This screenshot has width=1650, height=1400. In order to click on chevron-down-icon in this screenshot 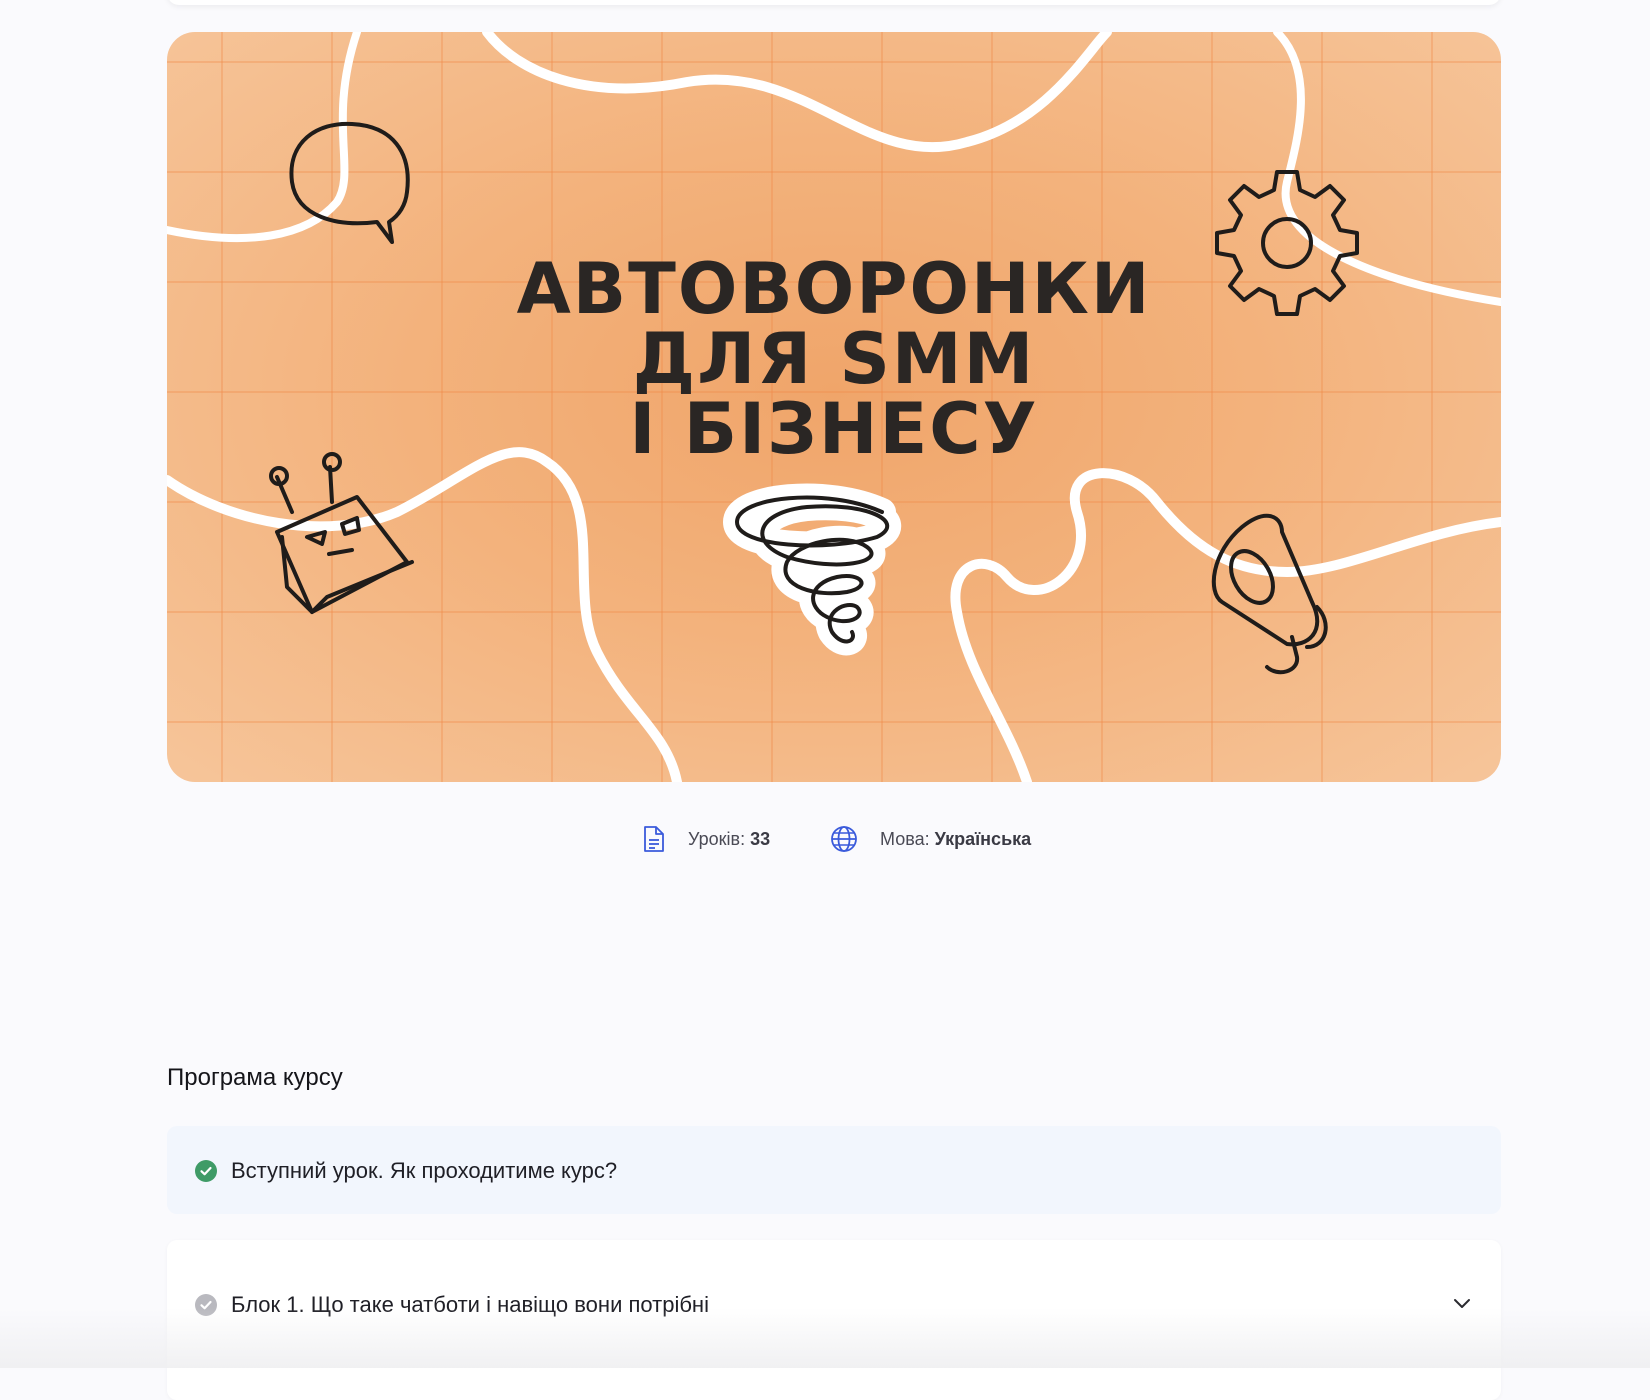, I will do `click(1462, 1306)`.